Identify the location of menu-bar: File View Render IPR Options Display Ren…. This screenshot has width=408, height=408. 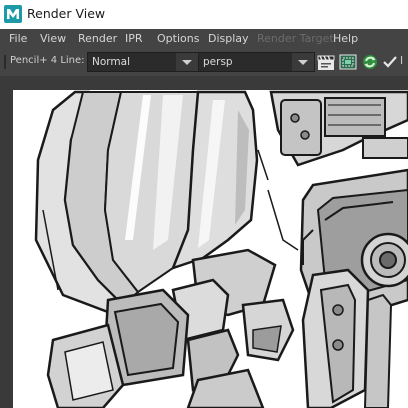
(204, 39).